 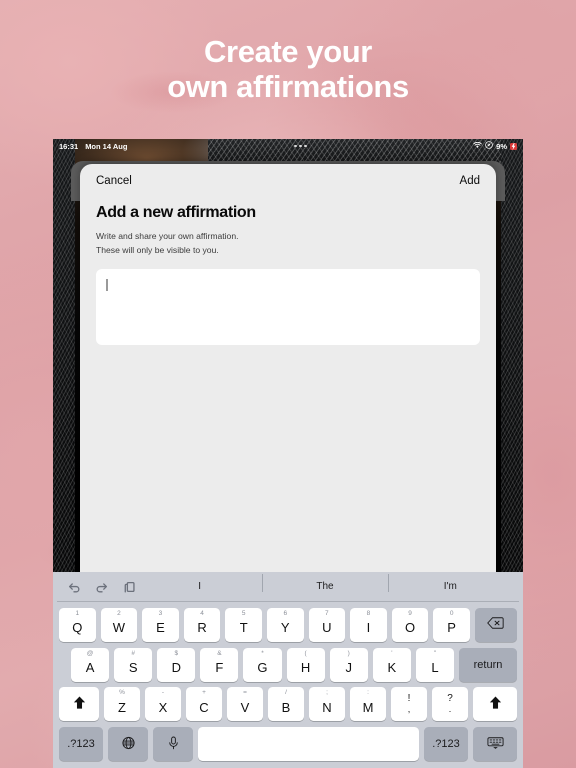 What do you see at coordinates (487, 664) in the screenshot?
I see `return-key: return` at bounding box center [487, 664].